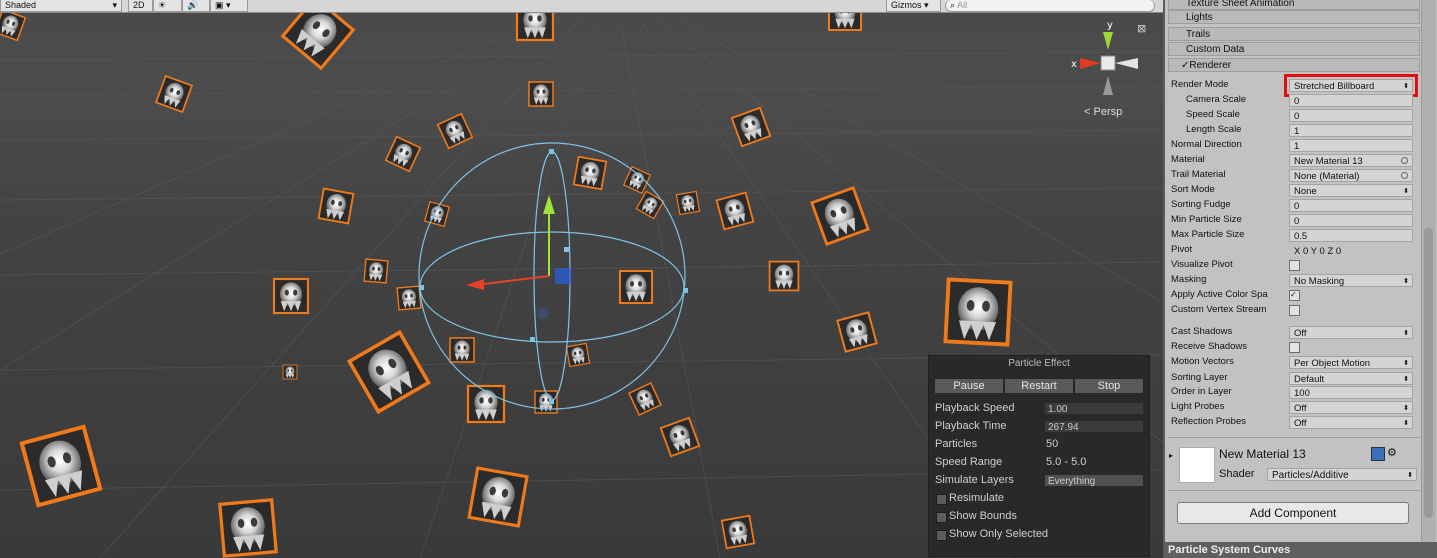 The image size is (1437, 558). I want to click on module-lights: Lights, so click(1294, 17).